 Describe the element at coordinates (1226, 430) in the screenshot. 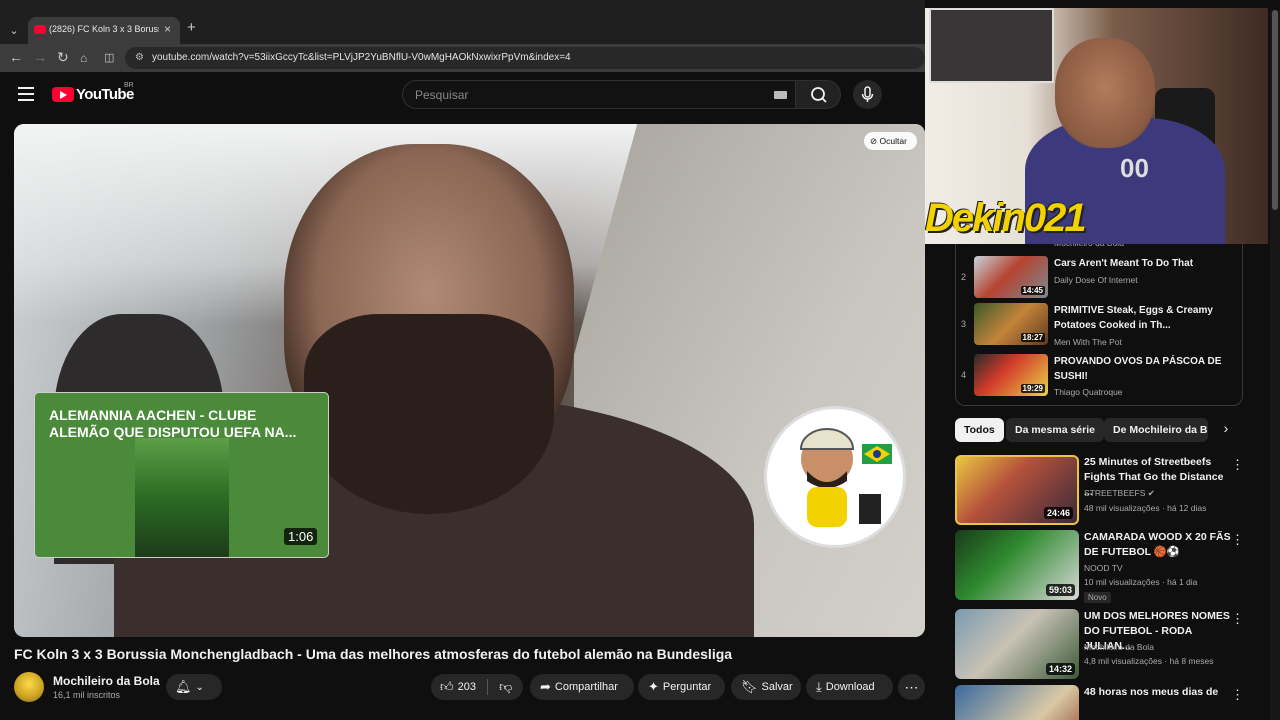

I see `chevron-right-icon: ›` at that location.